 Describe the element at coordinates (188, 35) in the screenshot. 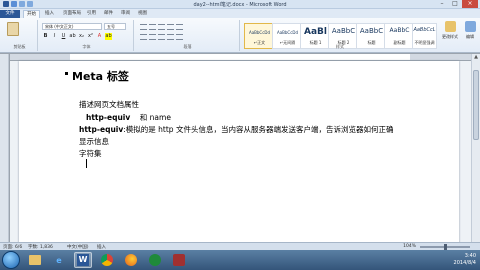

I see `paragraph-group: 段落` at that location.